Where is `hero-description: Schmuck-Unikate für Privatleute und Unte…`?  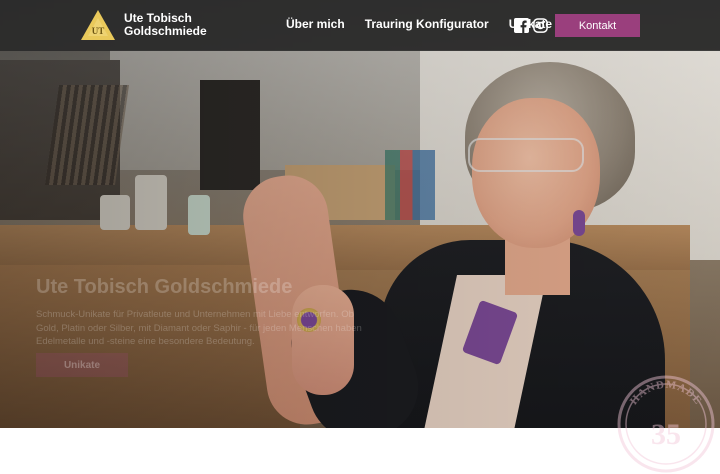 hero-description: Schmuck-Unikate für Privatleute und Unte… is located at coordinates (199, 328).